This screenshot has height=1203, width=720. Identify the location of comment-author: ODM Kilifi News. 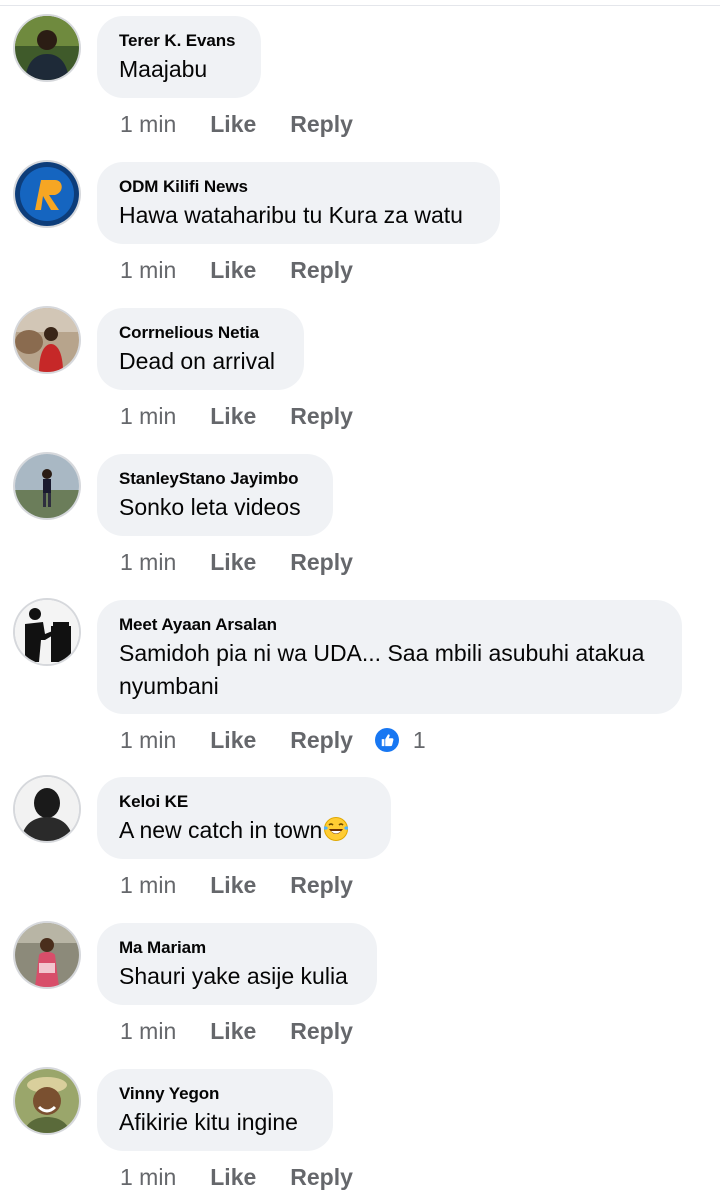
(297, 187).